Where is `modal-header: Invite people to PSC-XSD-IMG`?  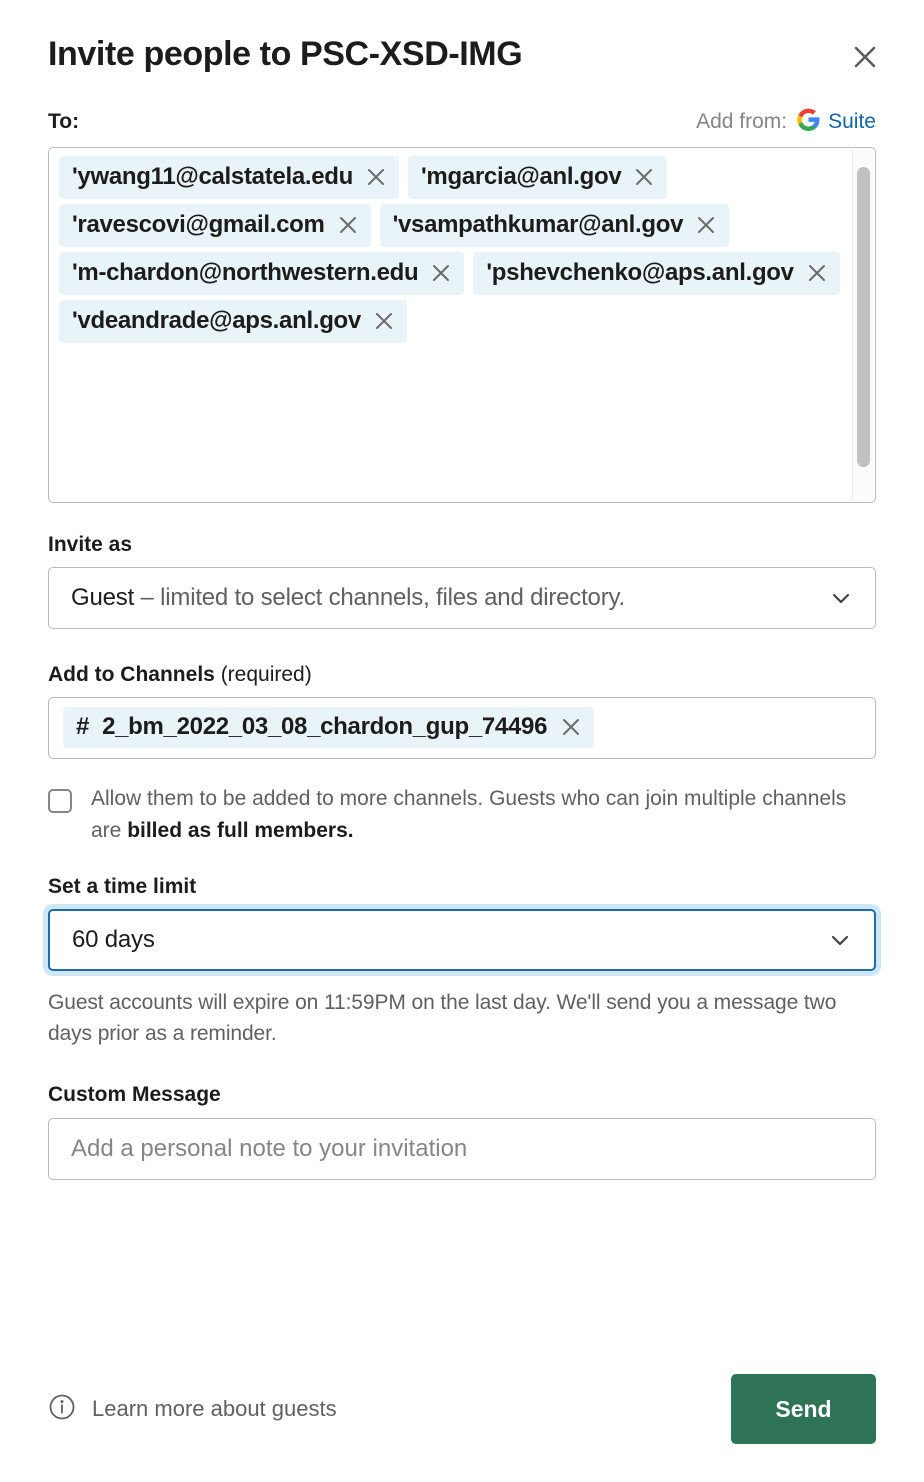
modal-header: Invite people to PSC-XSD-IMG is located at coordinates (462, 37).